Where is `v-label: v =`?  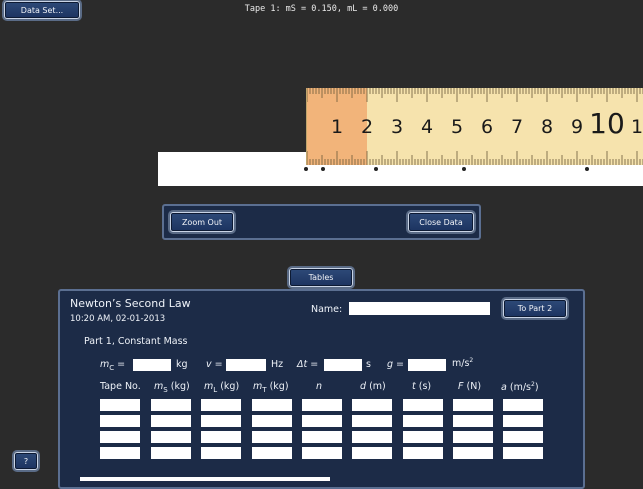
v-label: v = is located at coordinates (214, 364).